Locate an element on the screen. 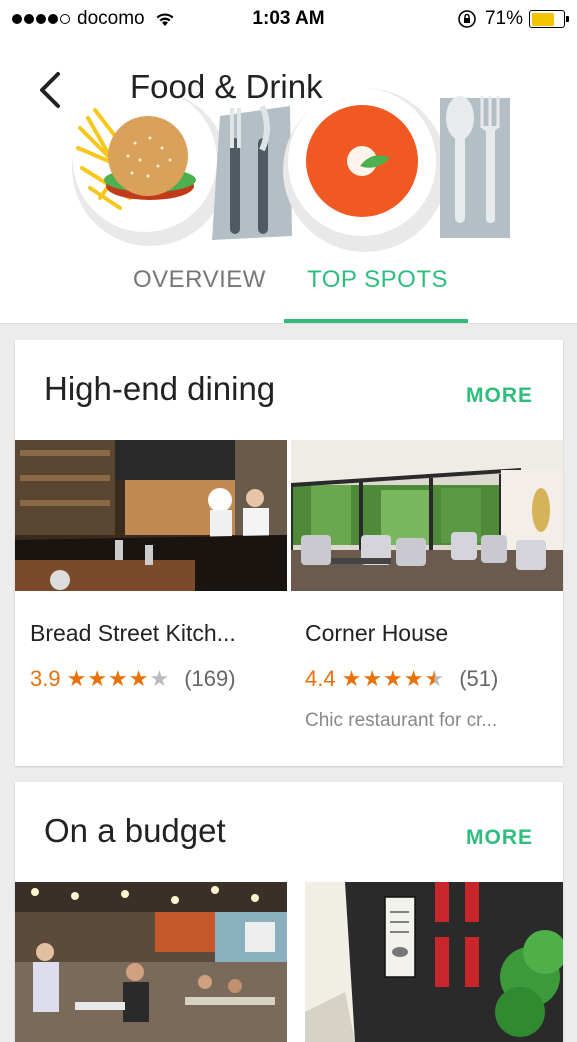 The width and height of the screenshot is (577, 1042). rating-value: 3.9 is located at coordinates (45, 678).